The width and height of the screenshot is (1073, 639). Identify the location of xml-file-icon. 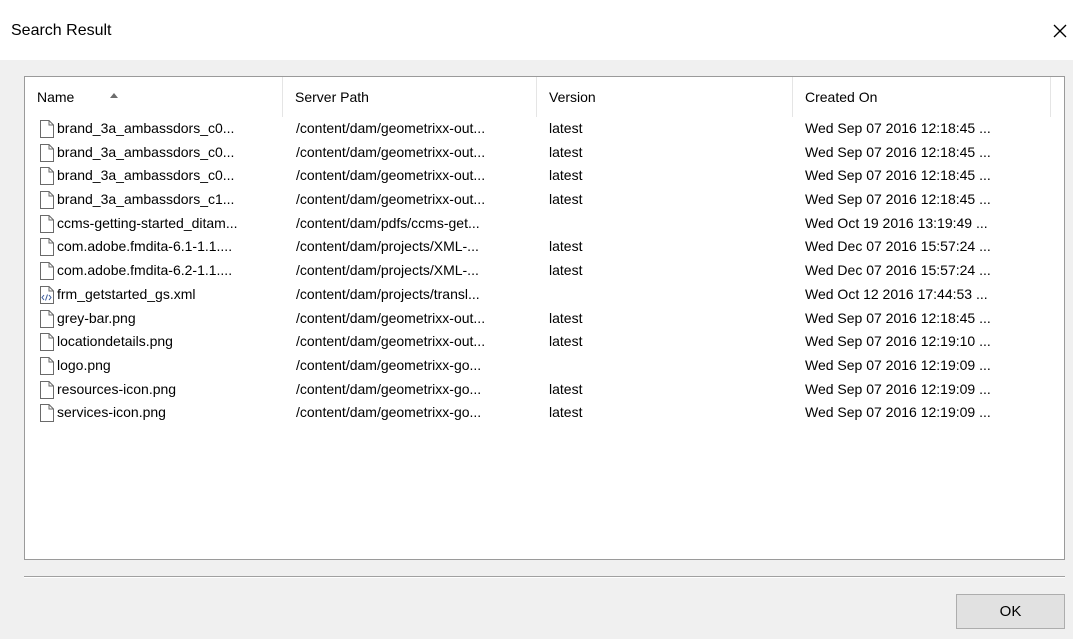
(47, 294).